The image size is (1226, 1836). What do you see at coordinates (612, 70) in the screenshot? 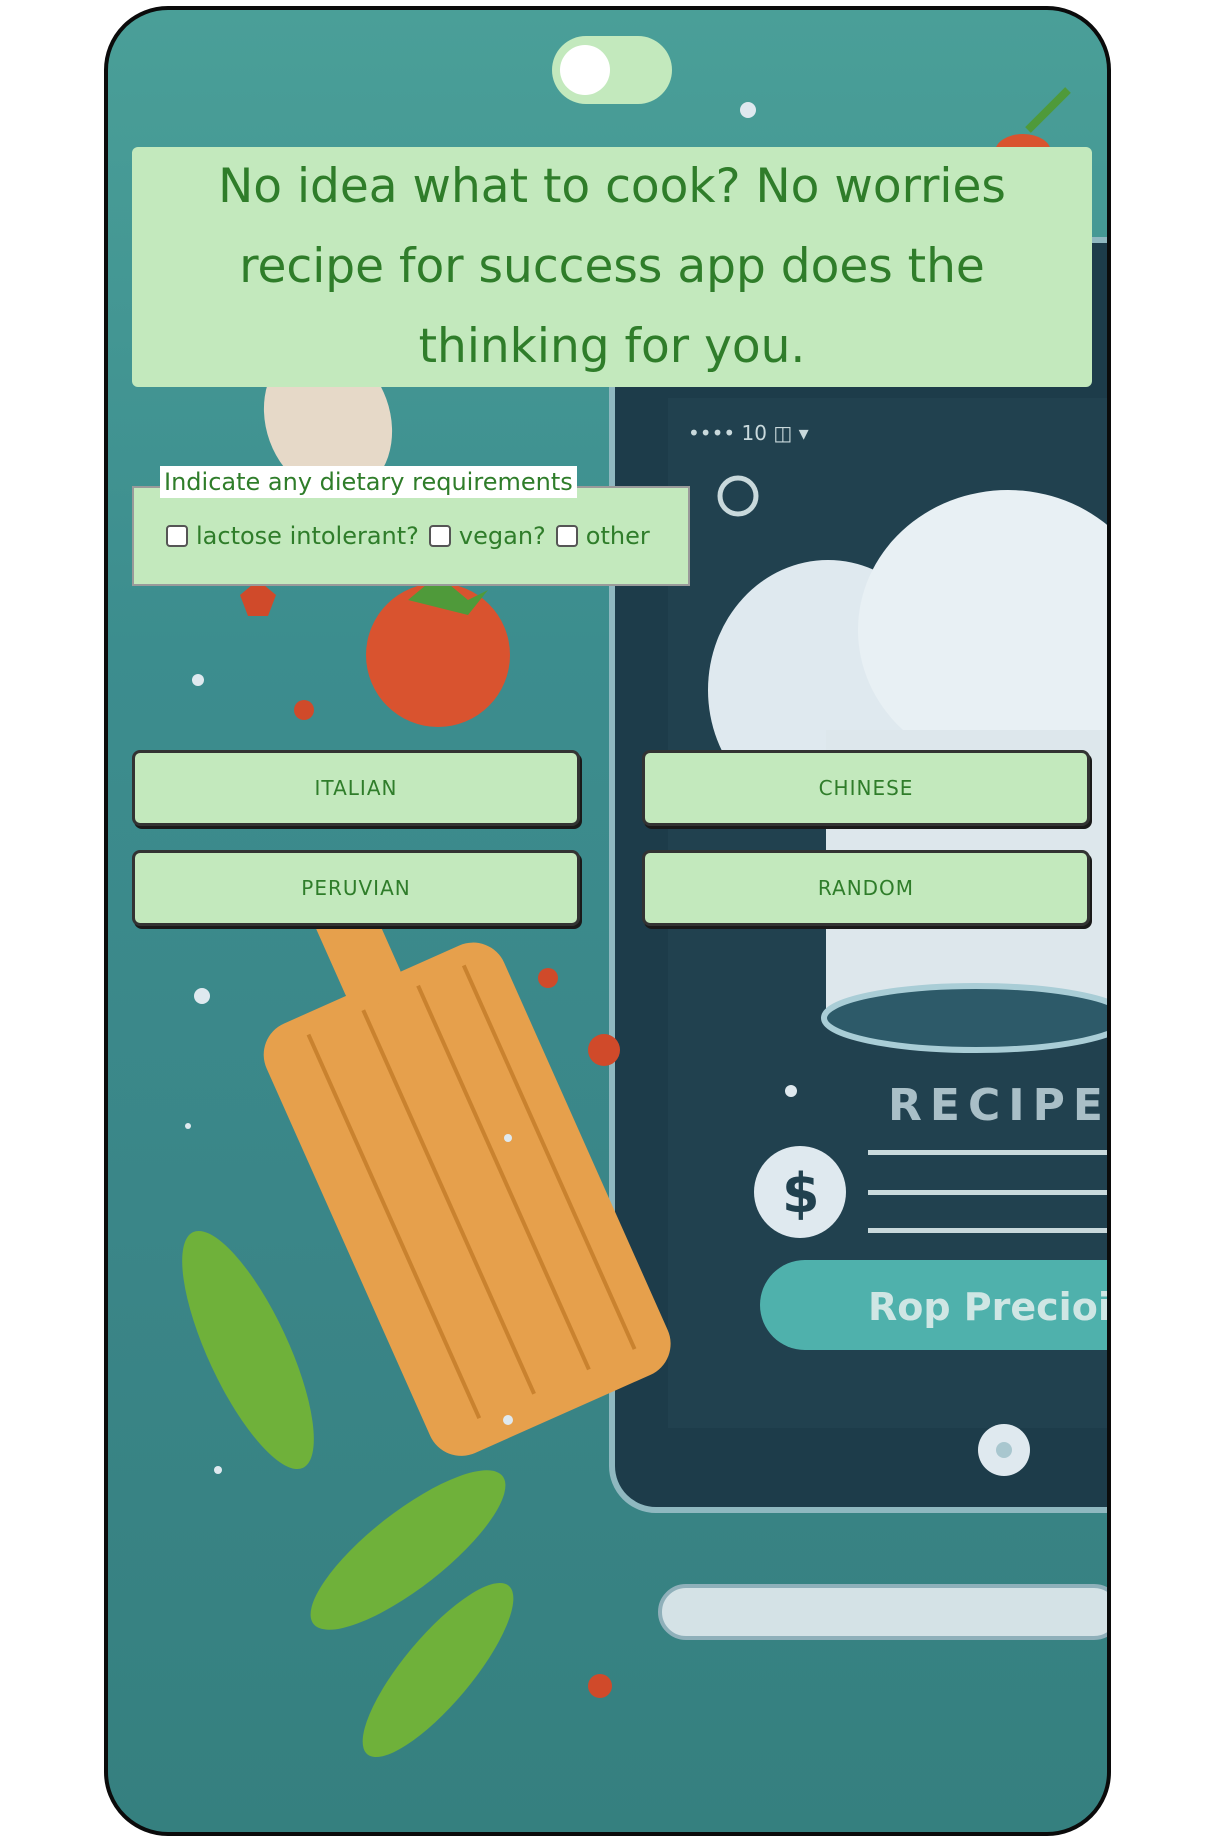
I see `theme-toggle` at bounding box center [612, 70].